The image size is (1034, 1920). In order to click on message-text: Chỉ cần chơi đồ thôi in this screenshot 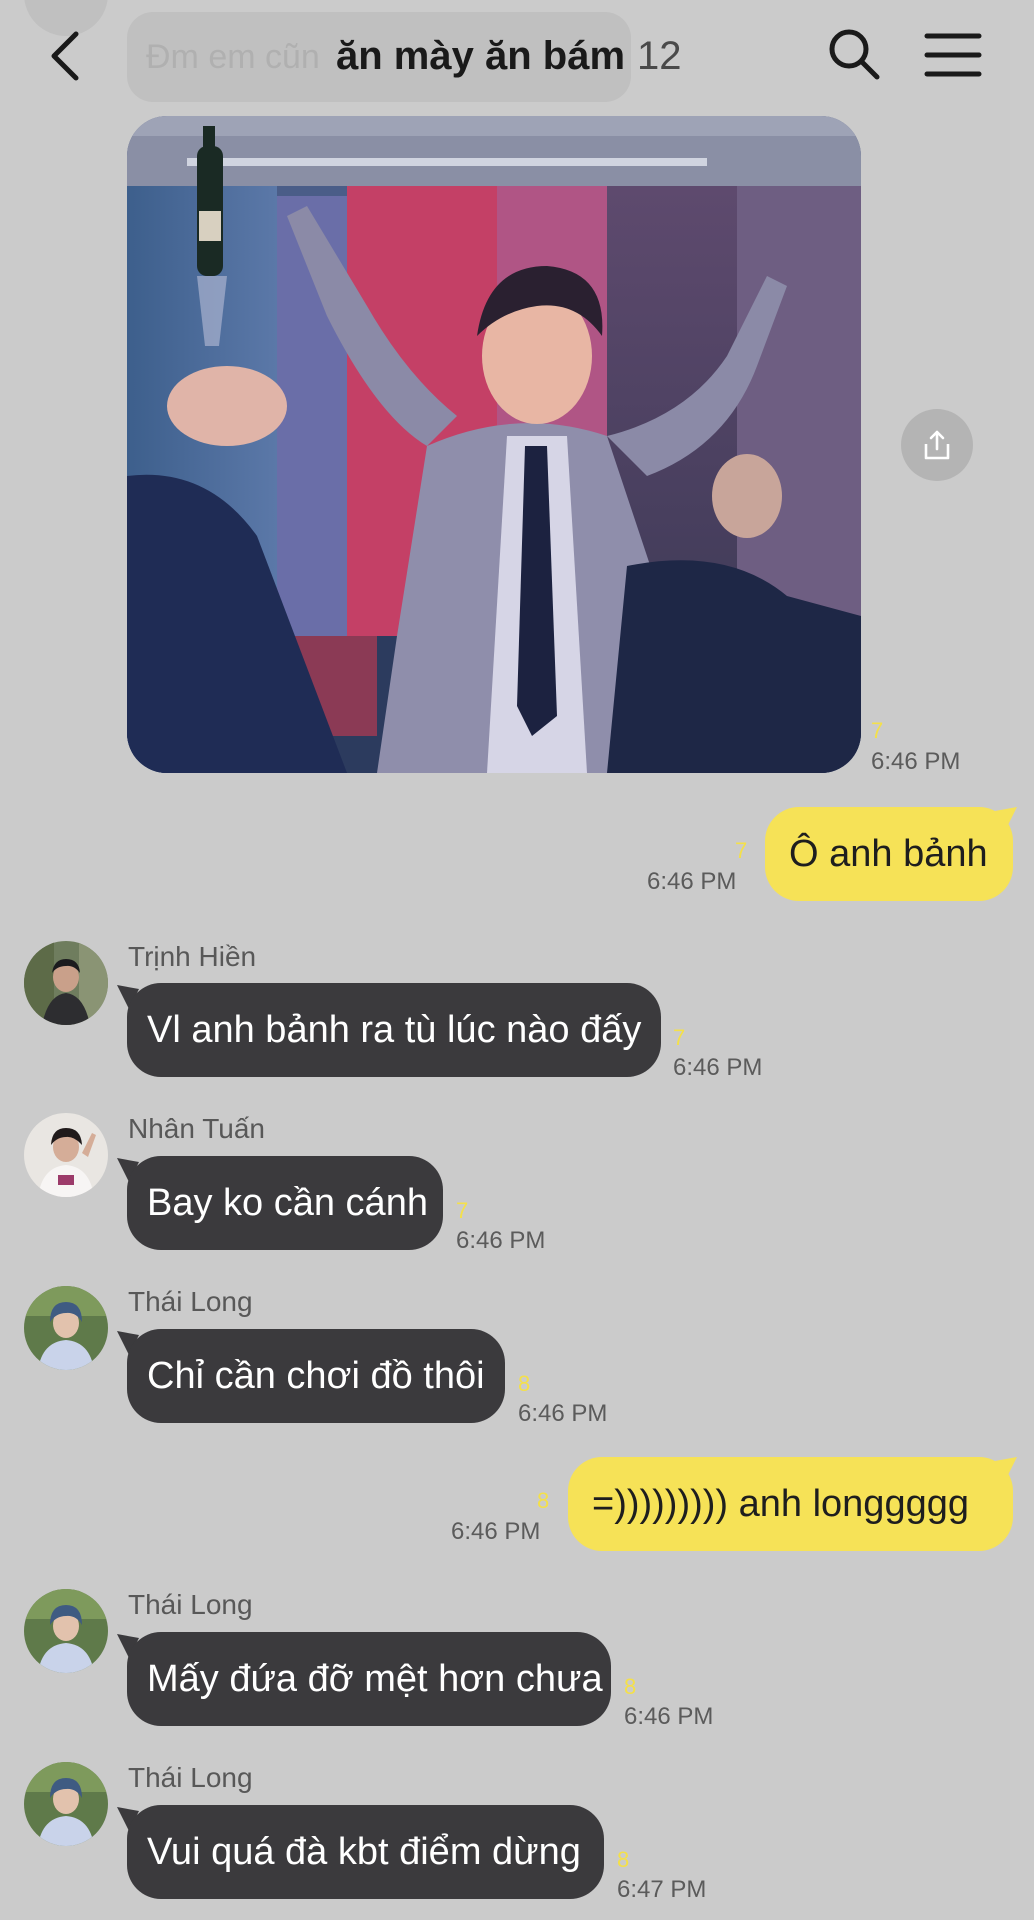, I will do `click(316, 1375)`.